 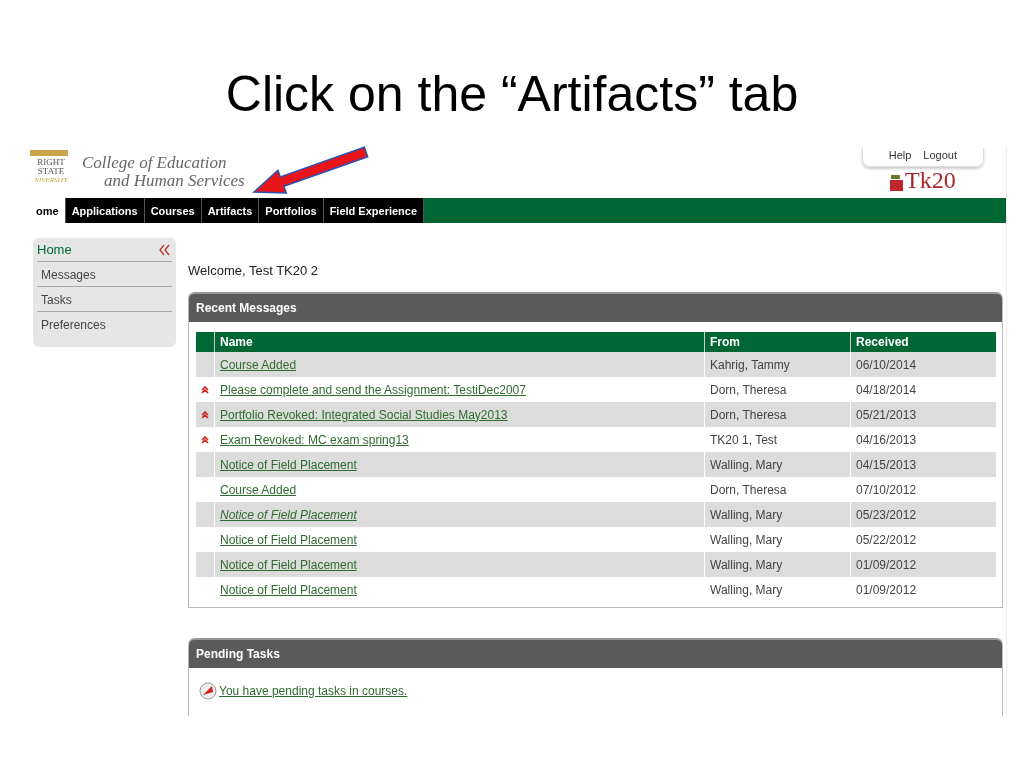 I want to click on table-cell: 06/10/2014, so click(x=923, y=364).